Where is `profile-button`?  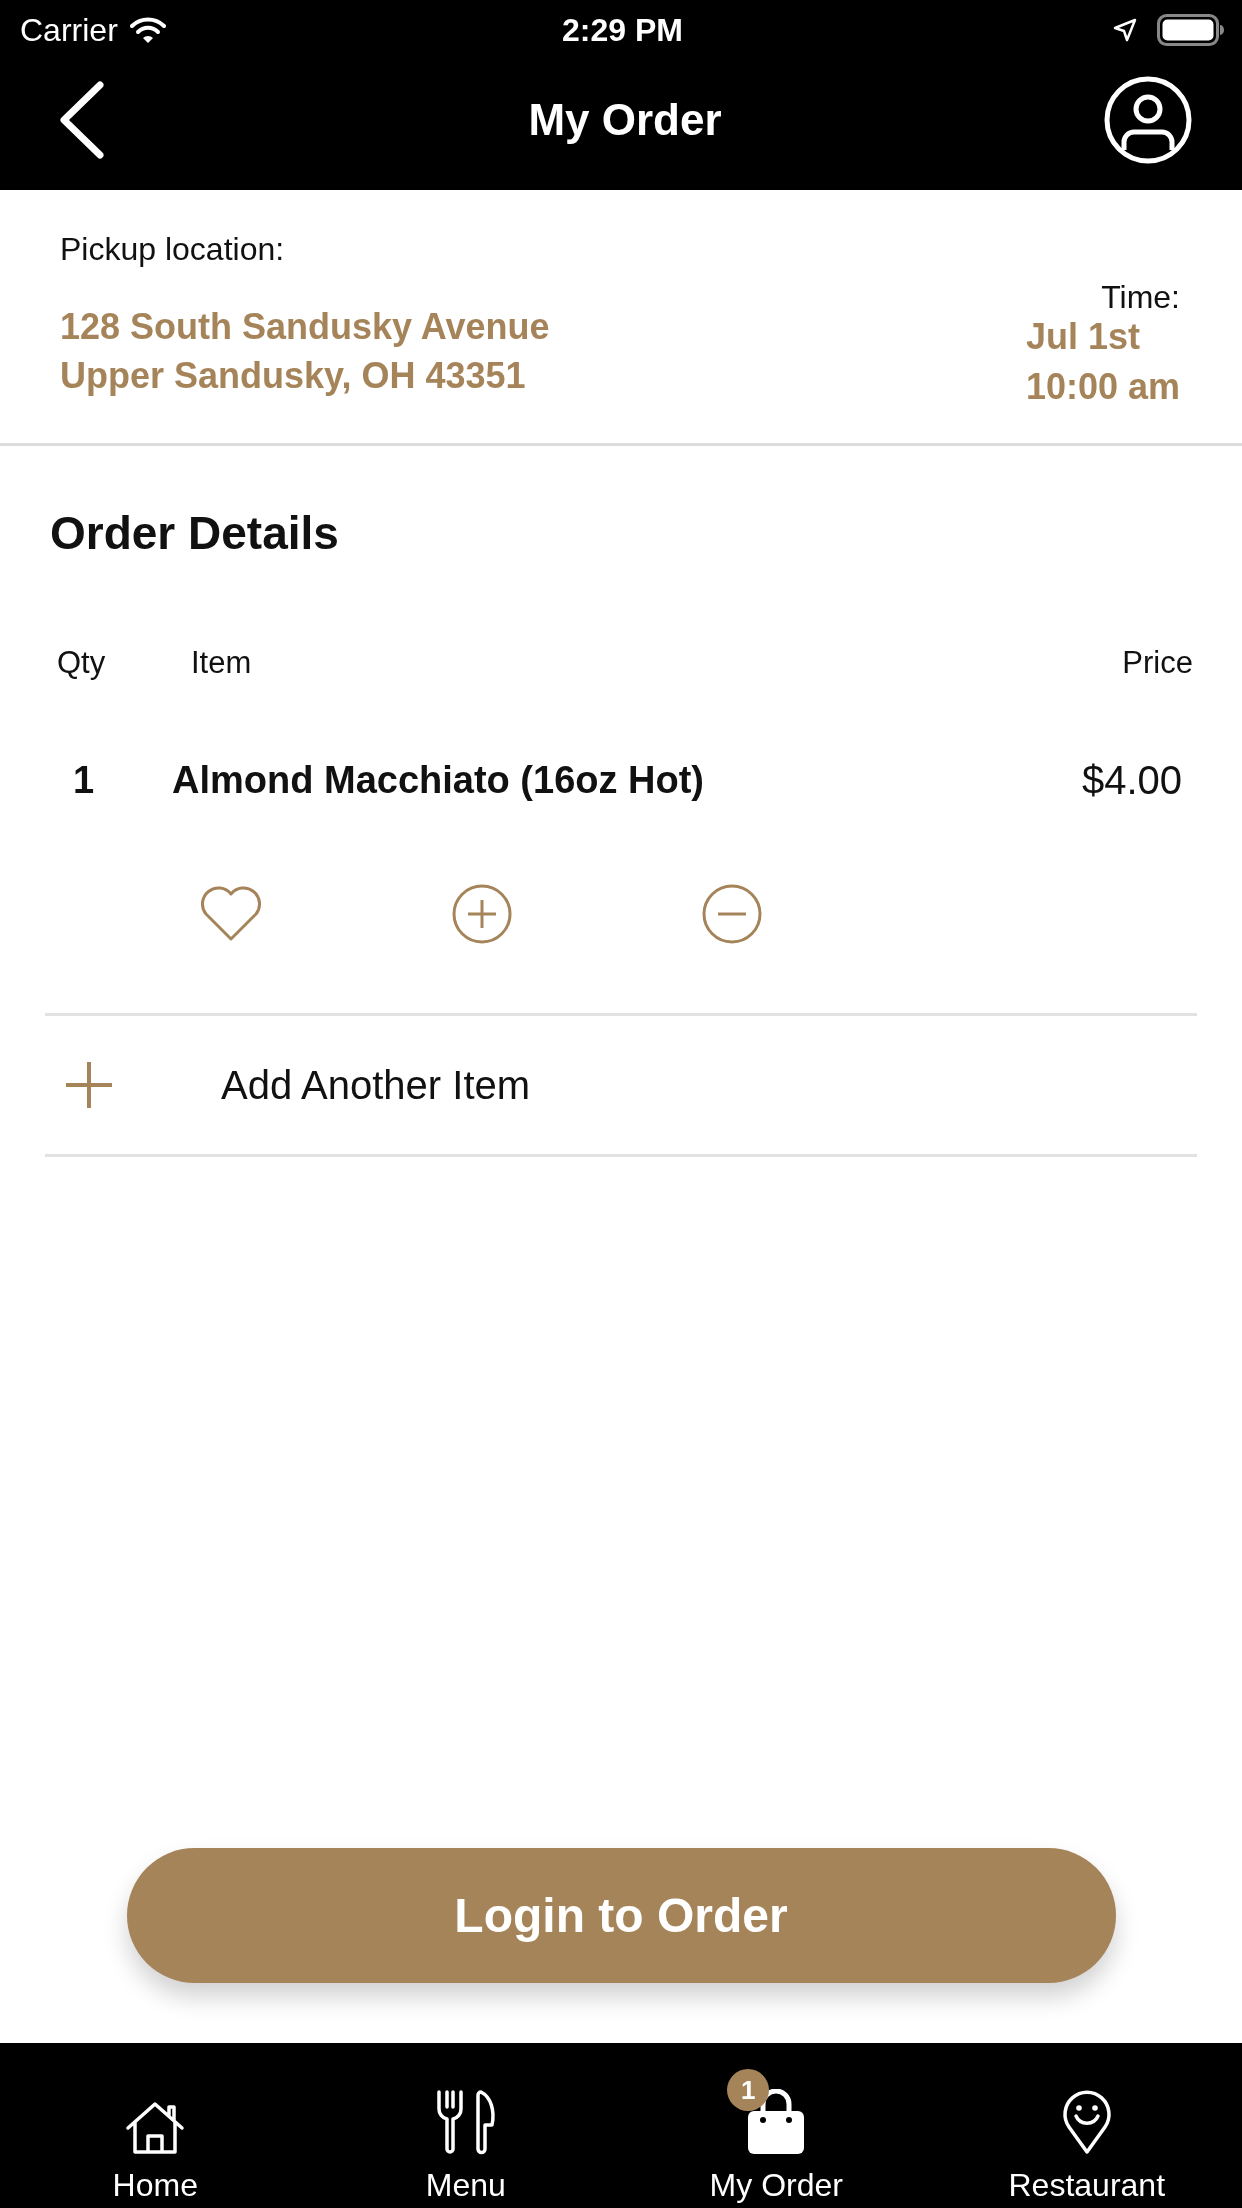
profile-button is located at coordinates (1148, 120).